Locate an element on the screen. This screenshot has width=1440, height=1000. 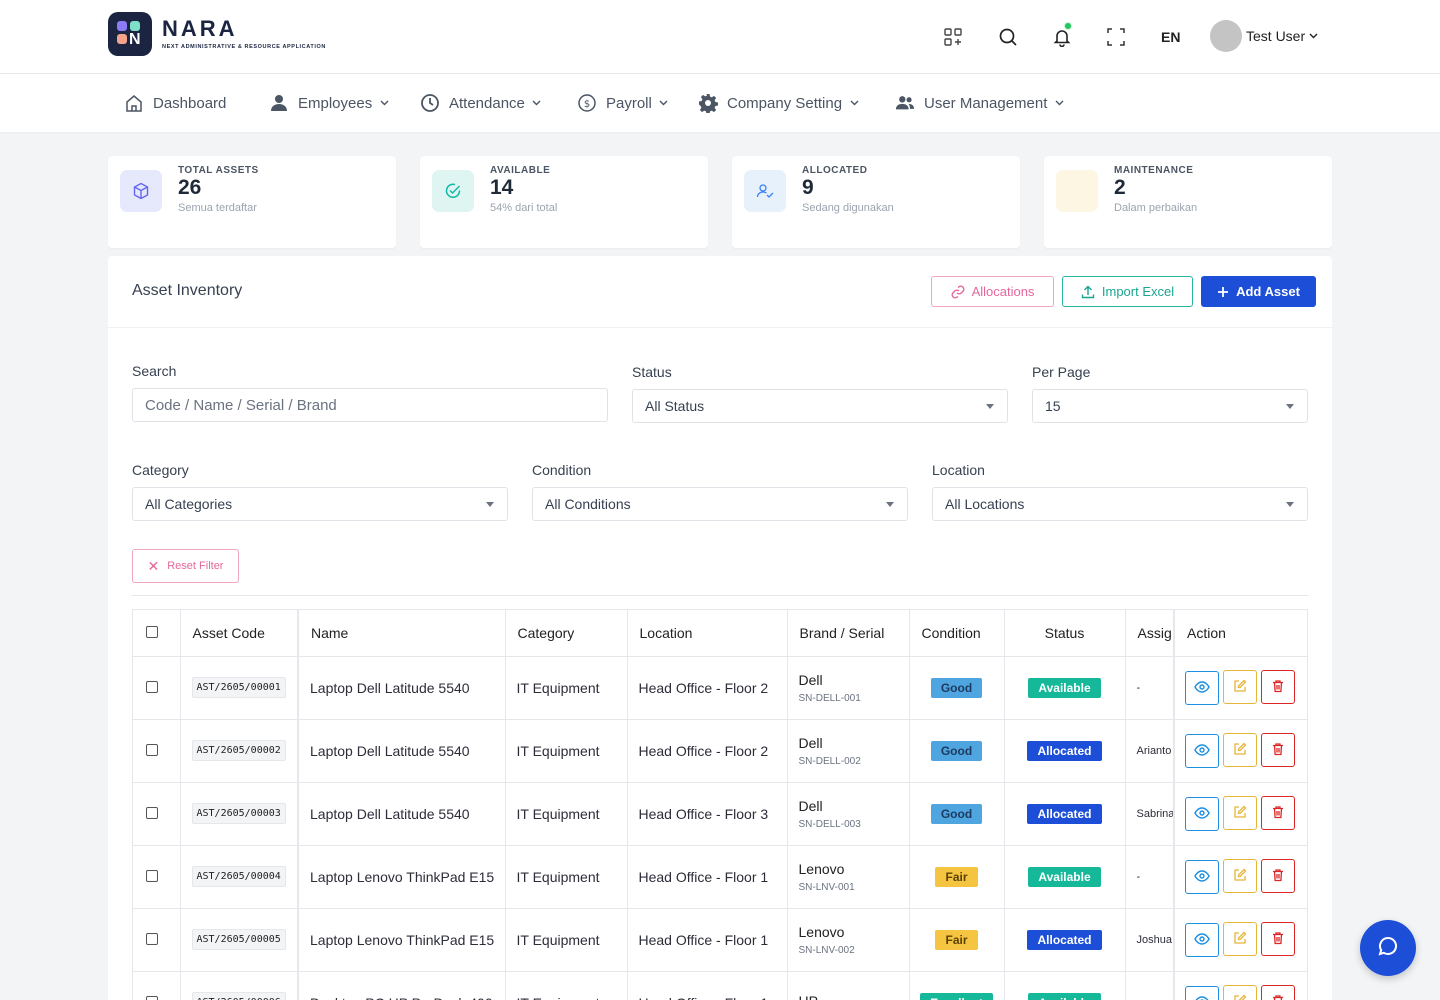
edit-icon is located at coordinates (1240, 997).